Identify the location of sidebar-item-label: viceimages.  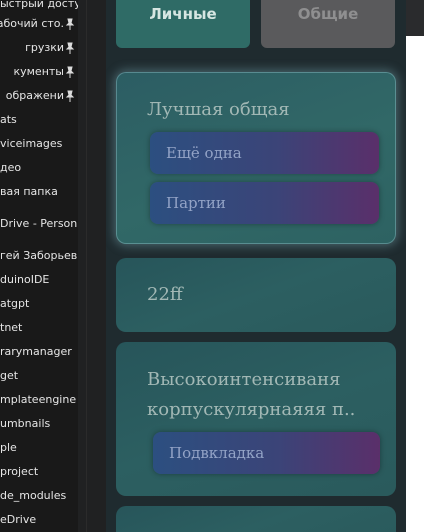
(31, 143).